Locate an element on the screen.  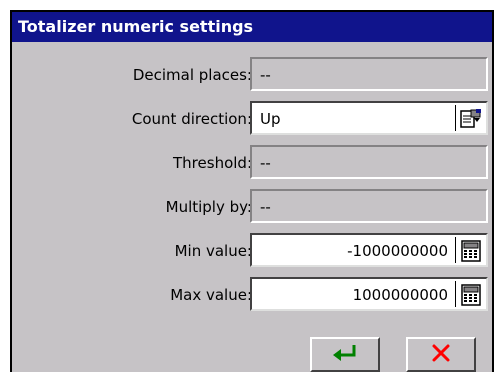
threshold-label: Threshold: is located at coordinates (212, 163).